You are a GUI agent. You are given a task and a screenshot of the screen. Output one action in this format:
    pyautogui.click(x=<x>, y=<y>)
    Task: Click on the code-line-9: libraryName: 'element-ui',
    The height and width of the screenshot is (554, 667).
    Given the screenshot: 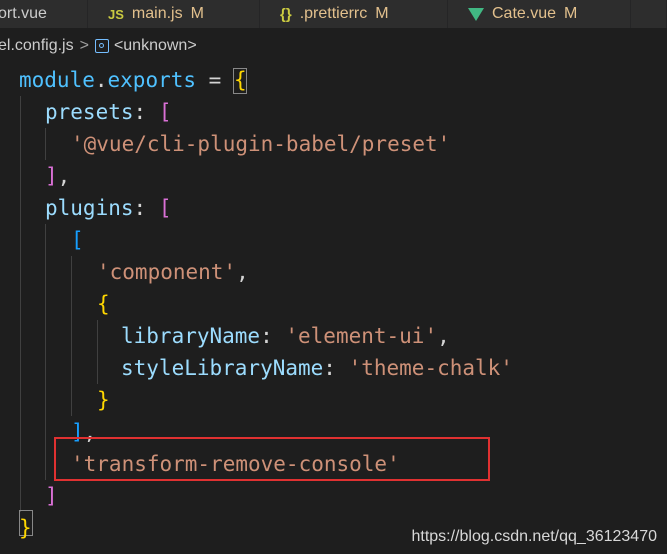 What is the action you would take?
    pyautogui.click(x=285, y=336)
    